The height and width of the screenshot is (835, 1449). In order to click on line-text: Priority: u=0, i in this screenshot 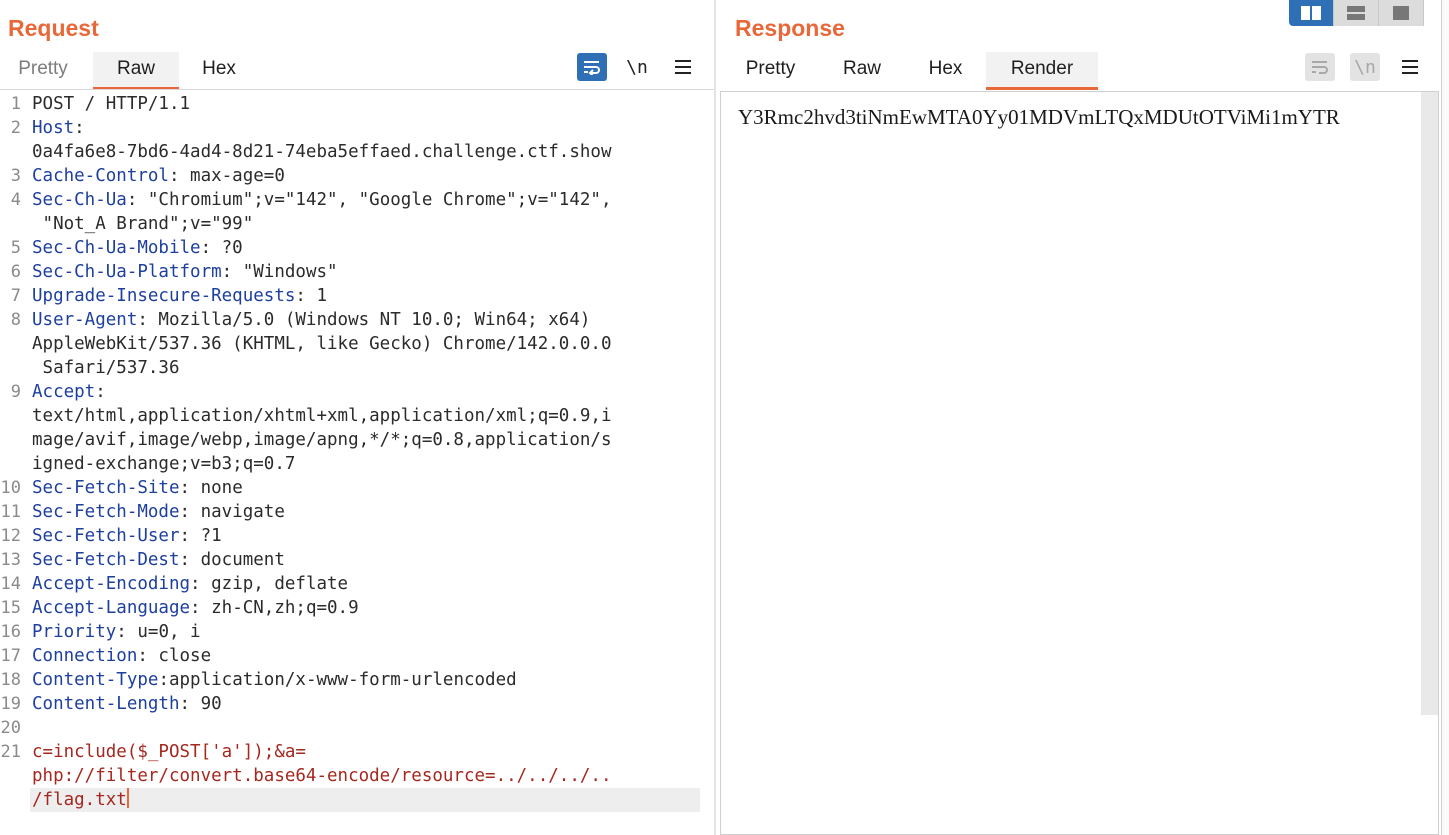, I will do `click(116, 632)`.